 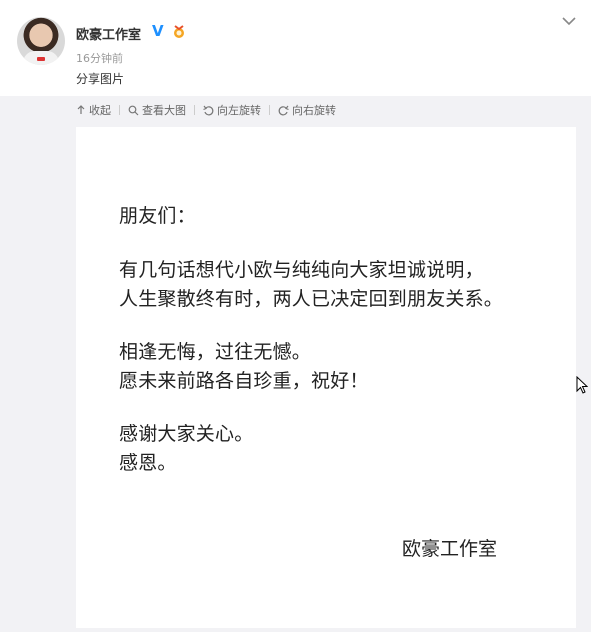 I want to click on avatar, so click(x=41, y=41).